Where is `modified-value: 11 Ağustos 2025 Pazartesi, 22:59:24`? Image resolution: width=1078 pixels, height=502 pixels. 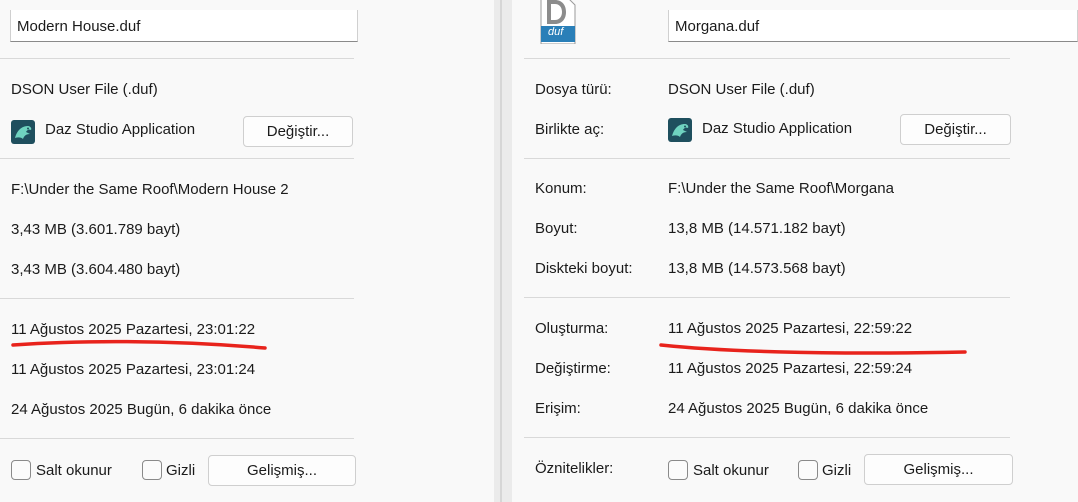 modified-value: 11 Ağustos 2025 Pazartesi, 22:59:24 is located at coordinates (790, 368).